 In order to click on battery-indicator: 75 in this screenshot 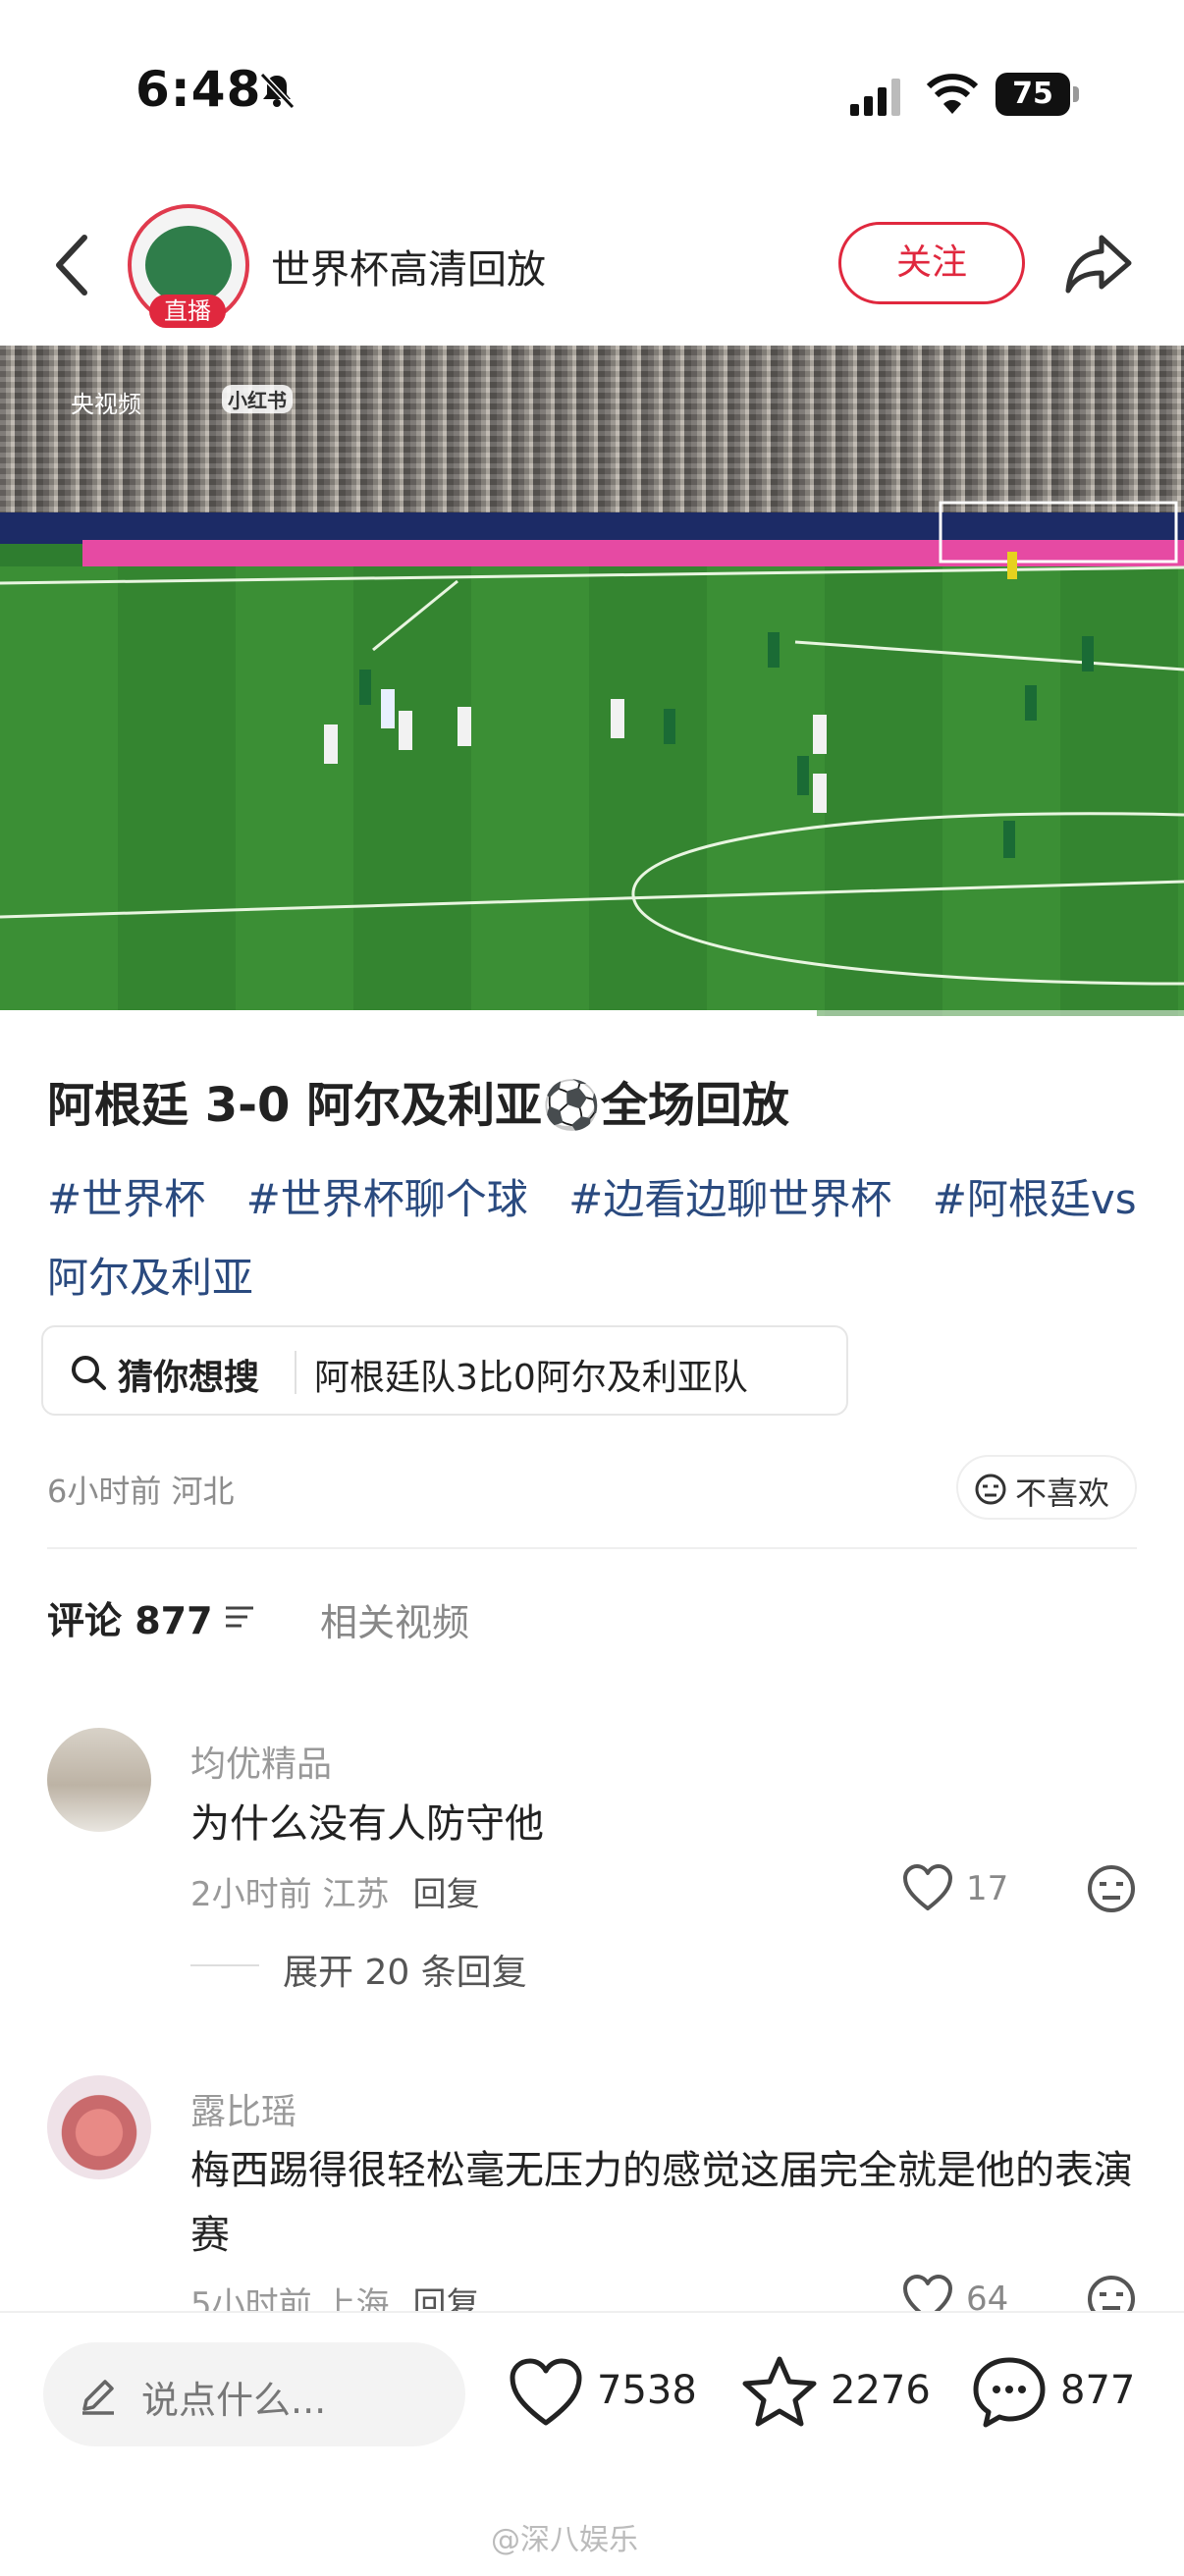, I will do `click(1038, 94)`.